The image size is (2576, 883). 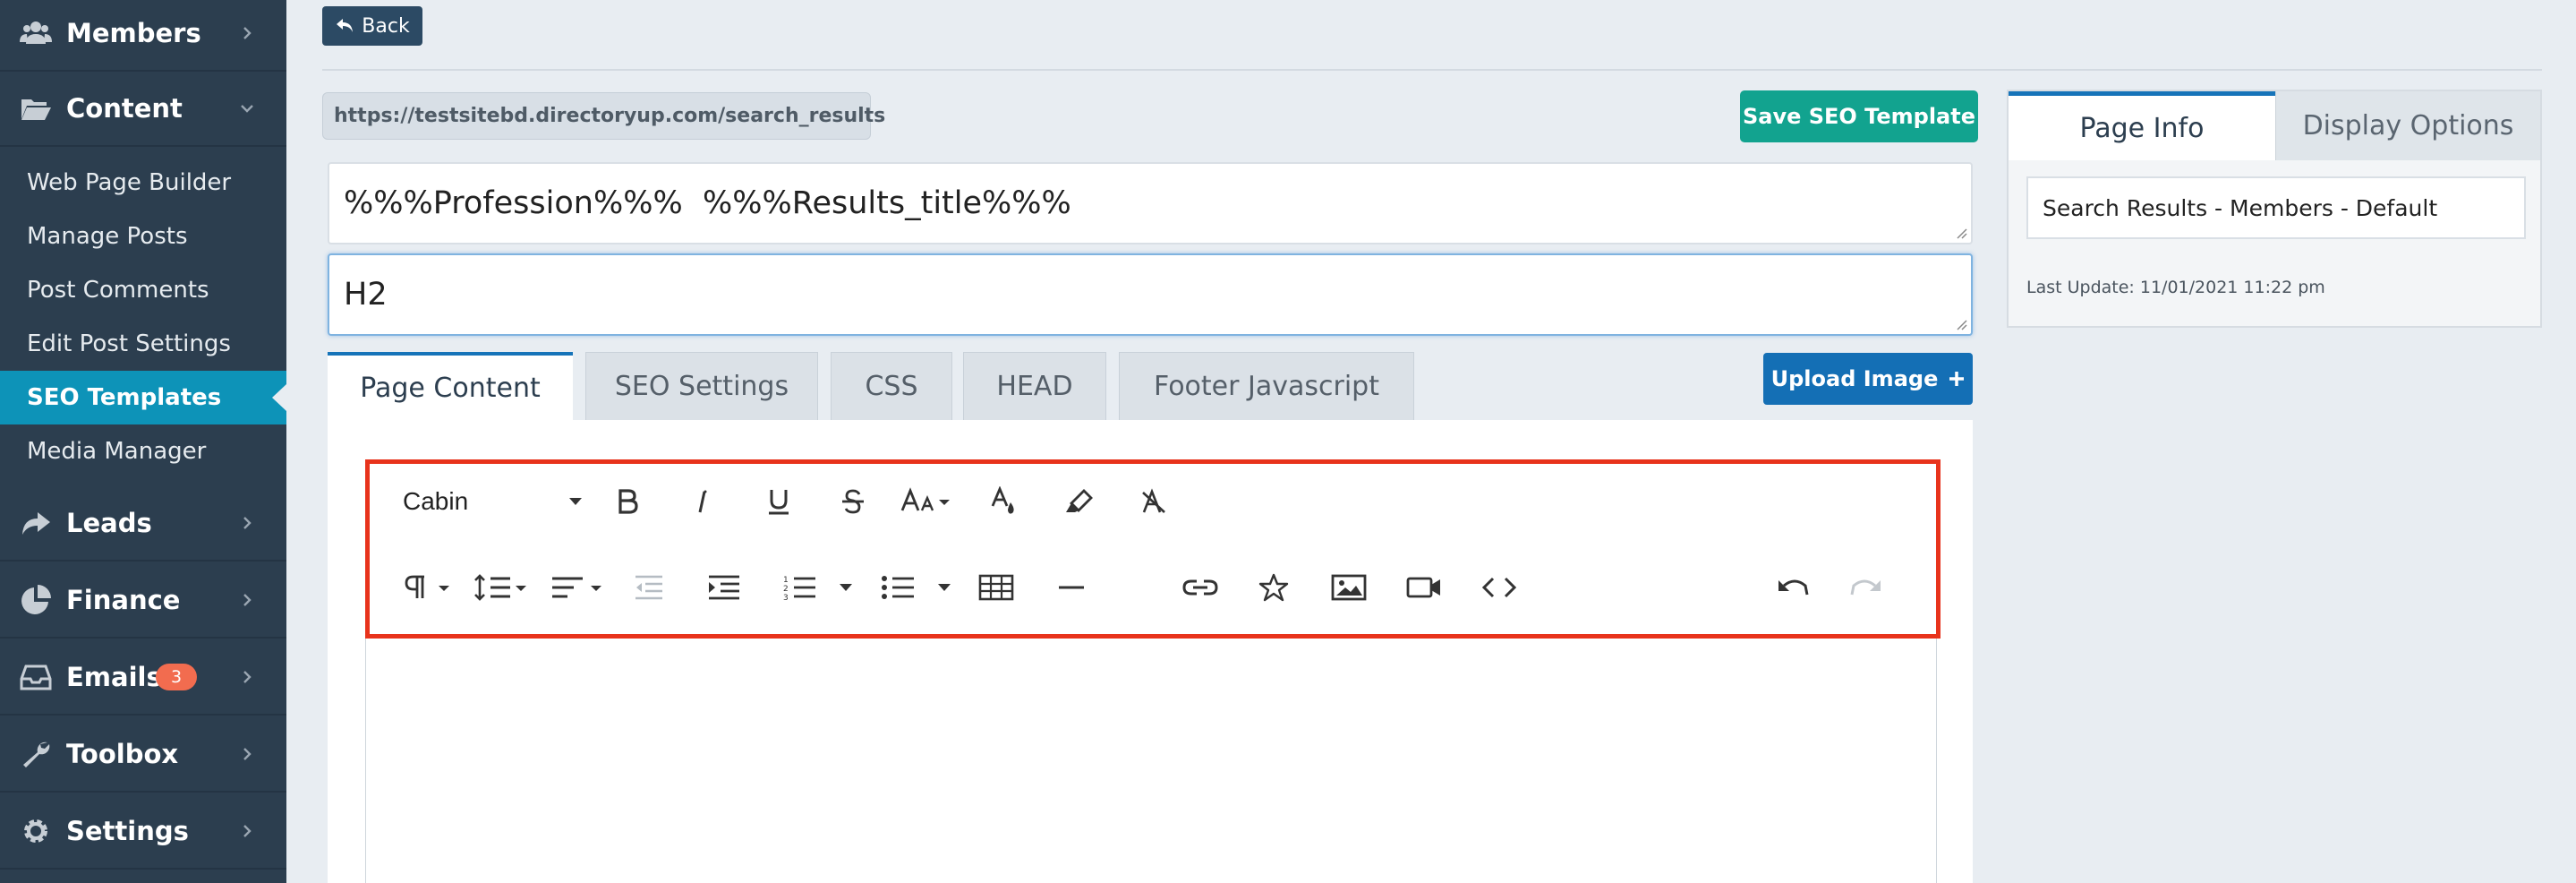 What do you see at coordinates (143, 344) in the screenshot?
I see `sidebar-subitem-edit-post-settings: Edit Post Settings` at bounding box center [143, 344].